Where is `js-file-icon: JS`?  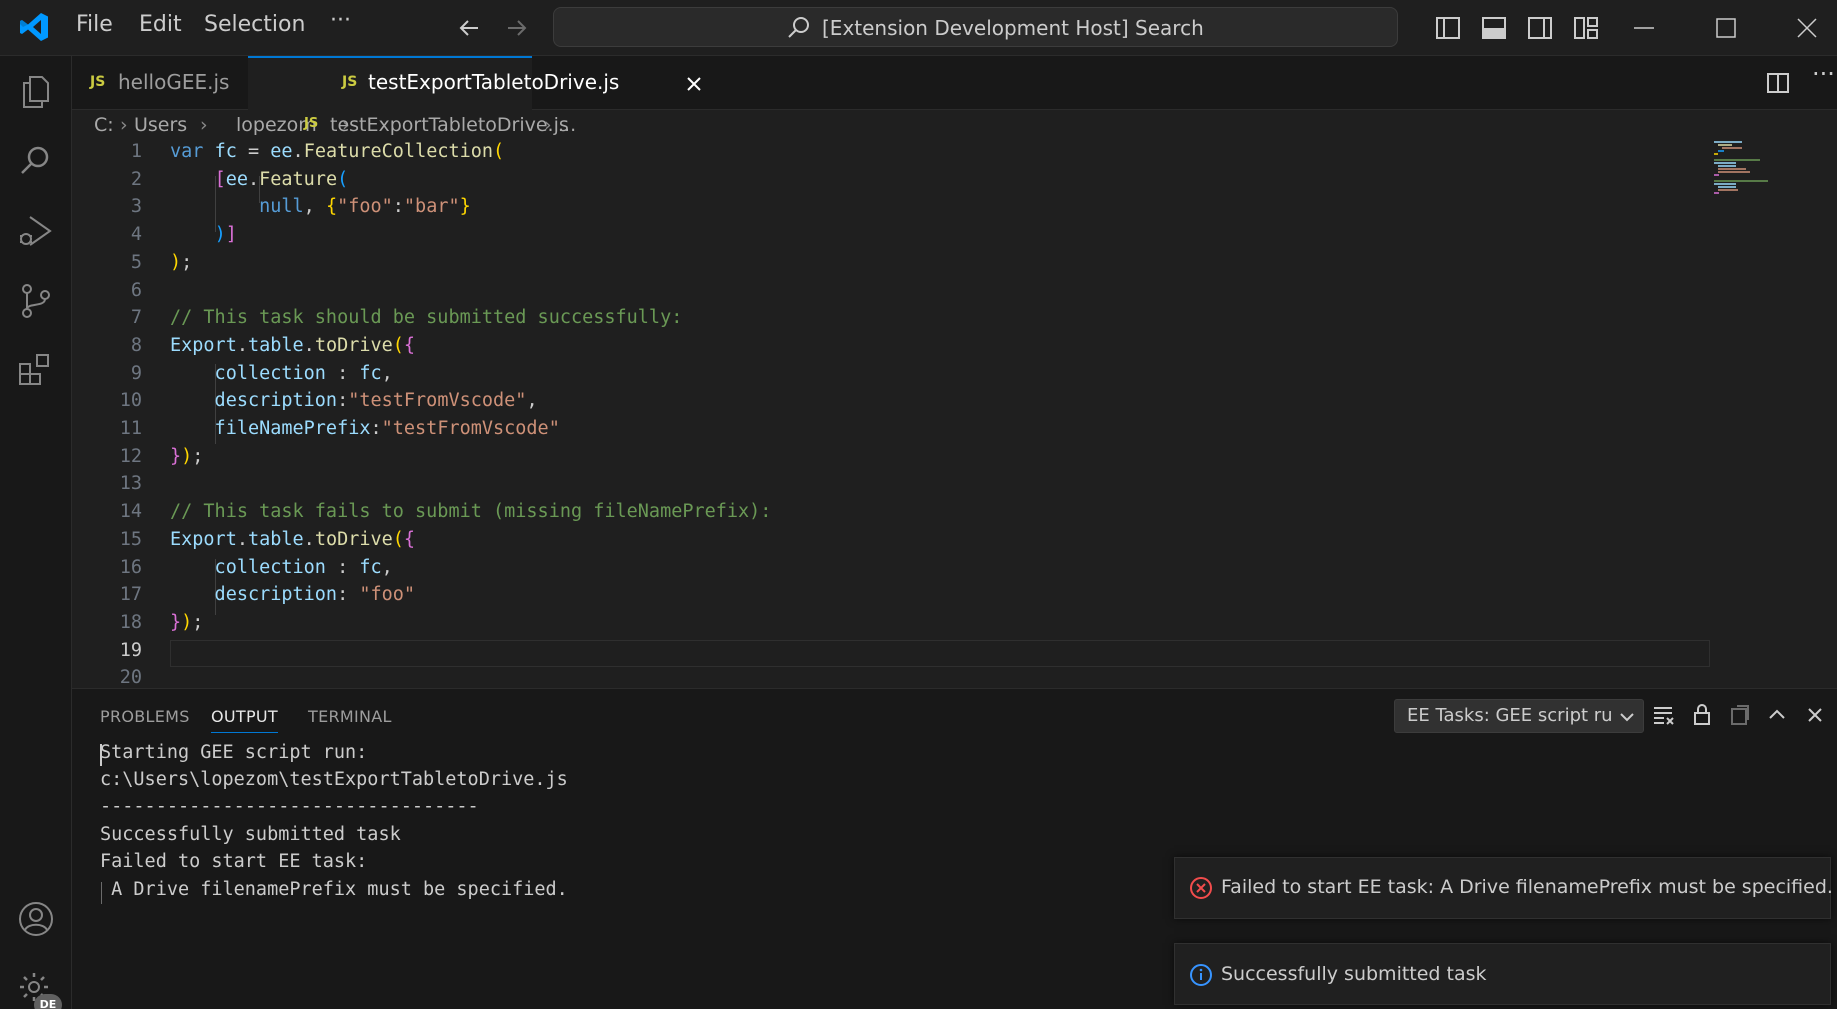 js-file-icon: JS is located at coordinates (98, 82).